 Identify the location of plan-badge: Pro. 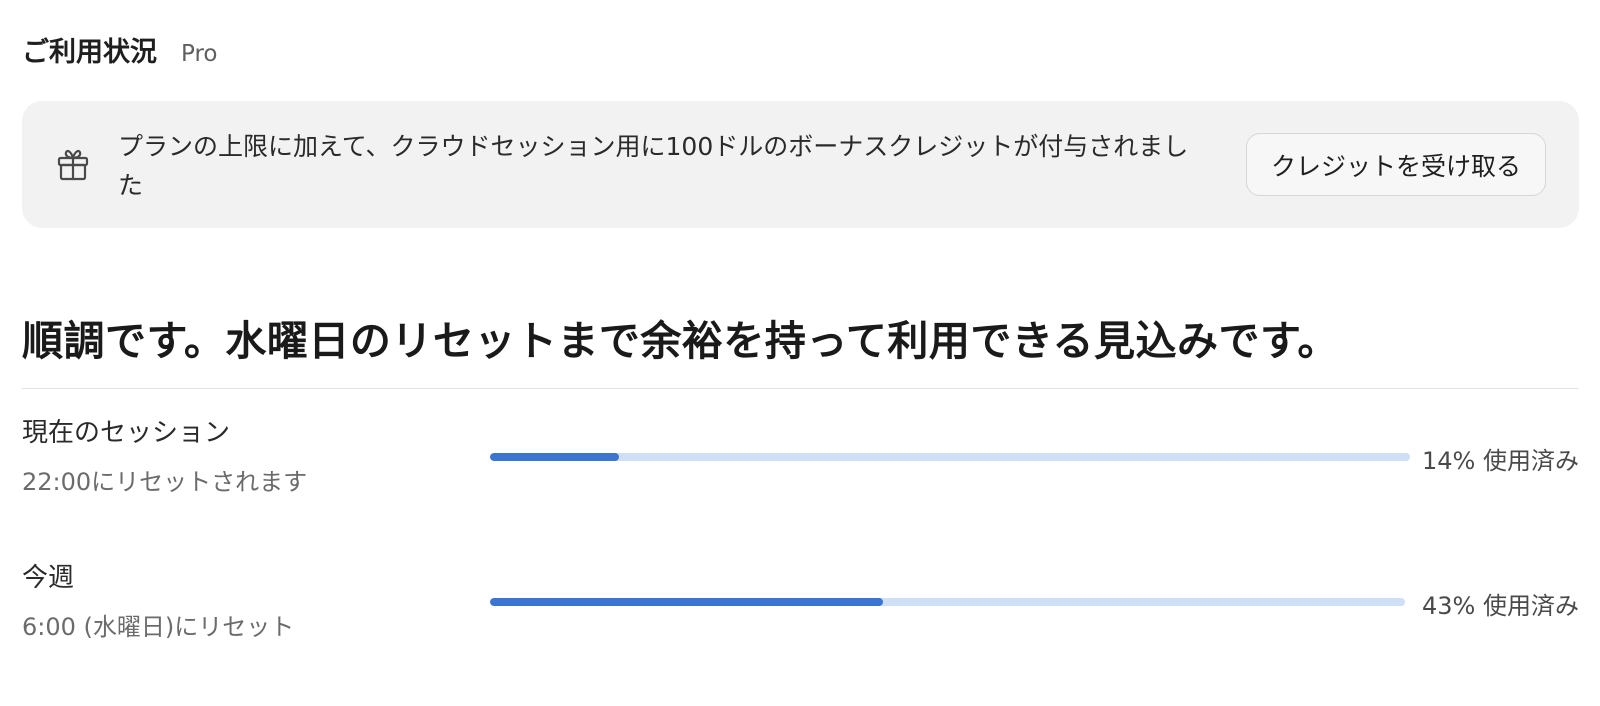
(199, 54).